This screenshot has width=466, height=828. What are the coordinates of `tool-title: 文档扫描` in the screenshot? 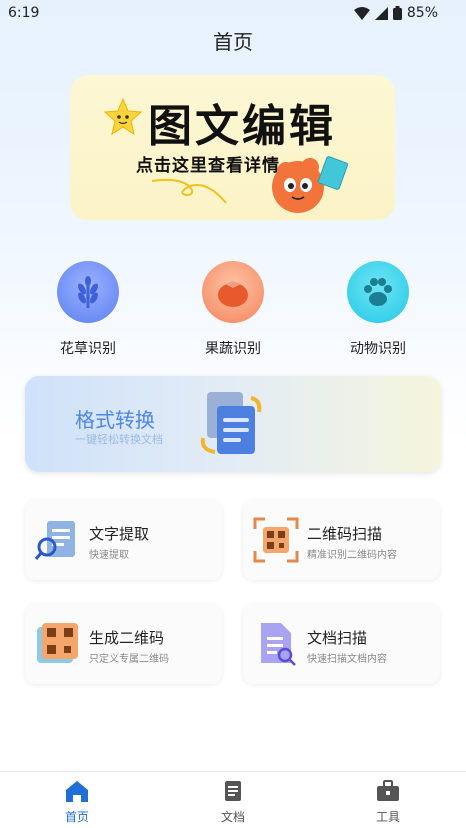 It's located at (337, 638).